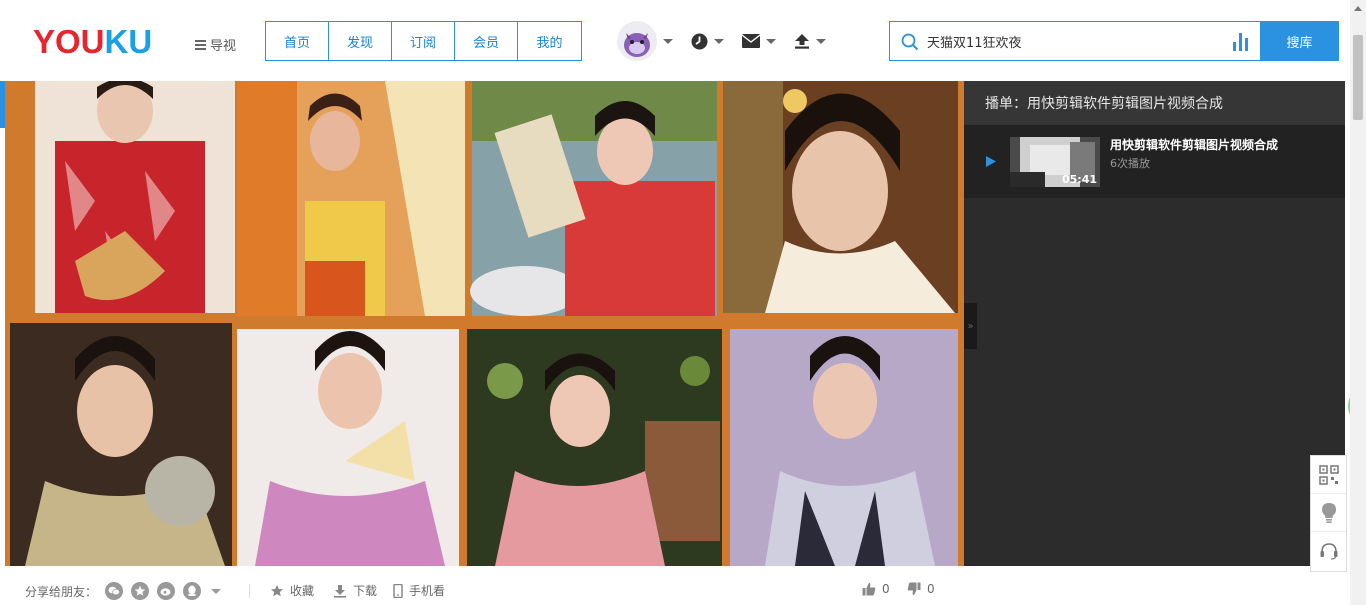 The height and width of the screenshot is (605, 1366). I want to click on download-button: 下载, so click(355, 590).